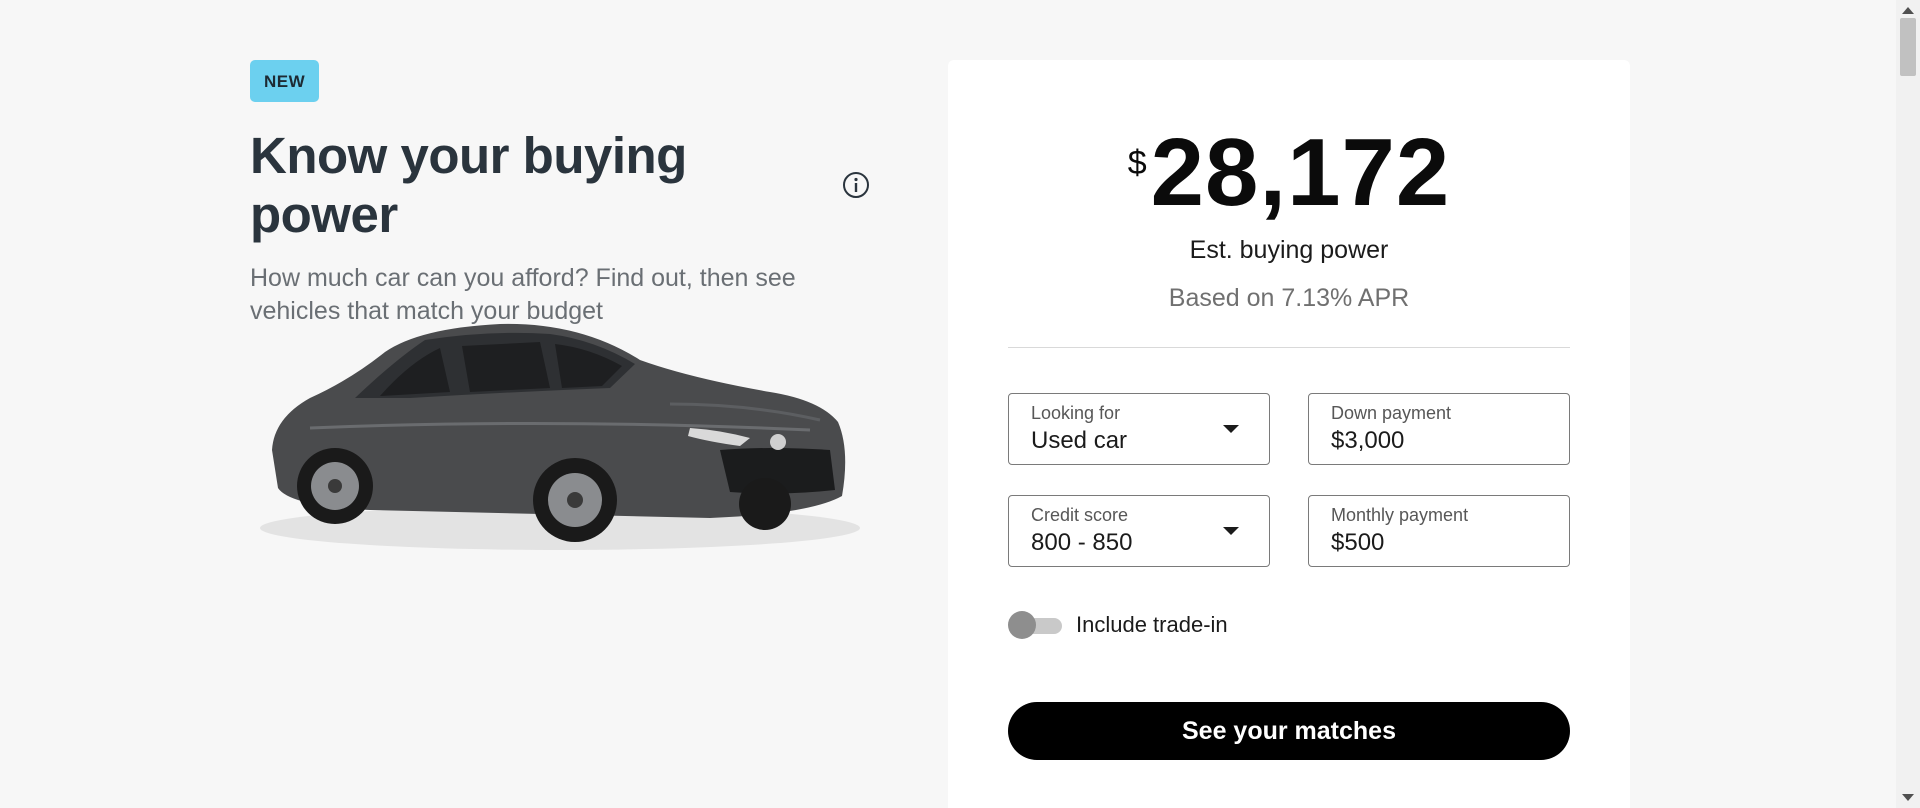  I want to click on amount-label: Est. buying power, so click(1289, 250).